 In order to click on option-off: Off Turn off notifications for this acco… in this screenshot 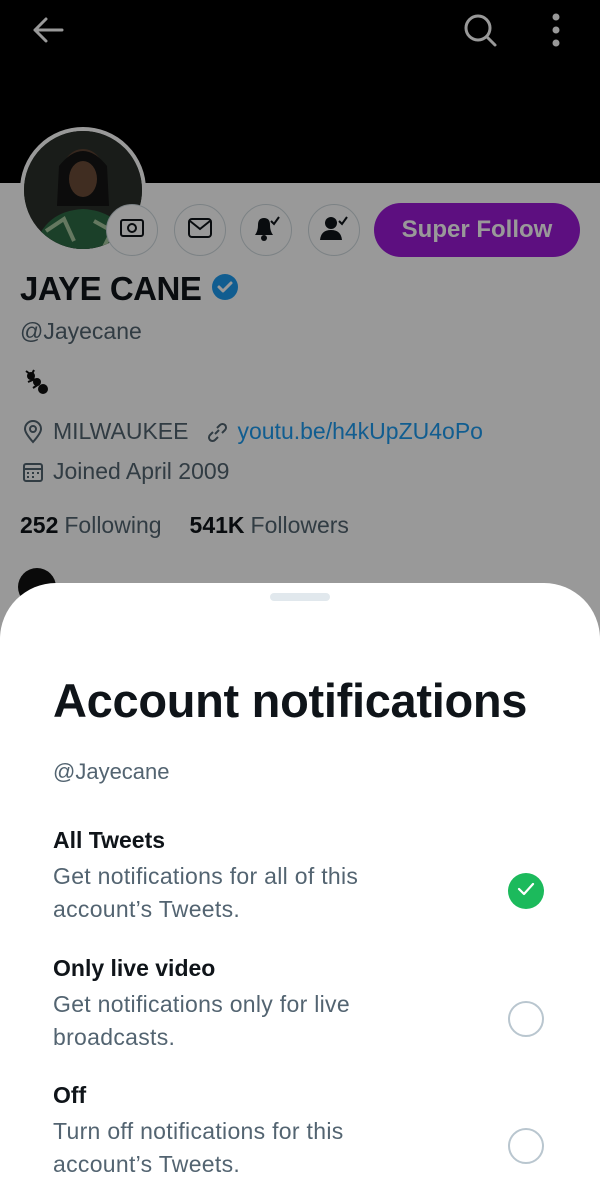, I will do `click(313, 1131)`.